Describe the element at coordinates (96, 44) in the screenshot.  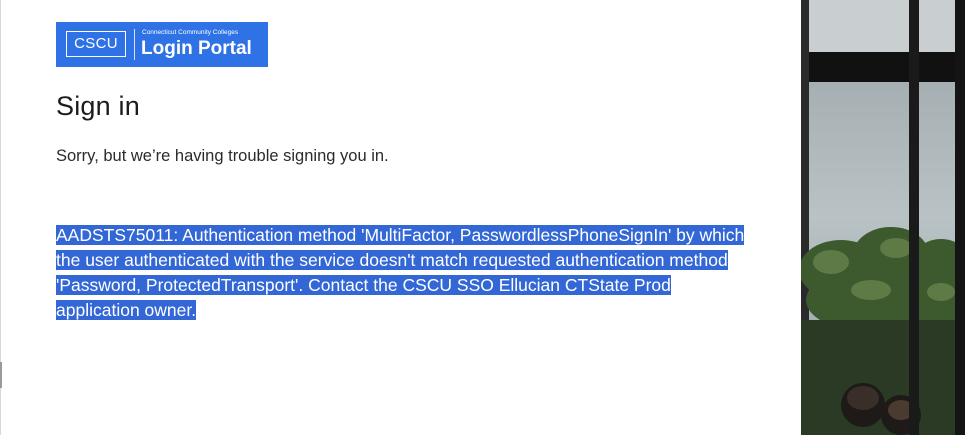
I see `logo-abbreviation: CSCU` at that location.